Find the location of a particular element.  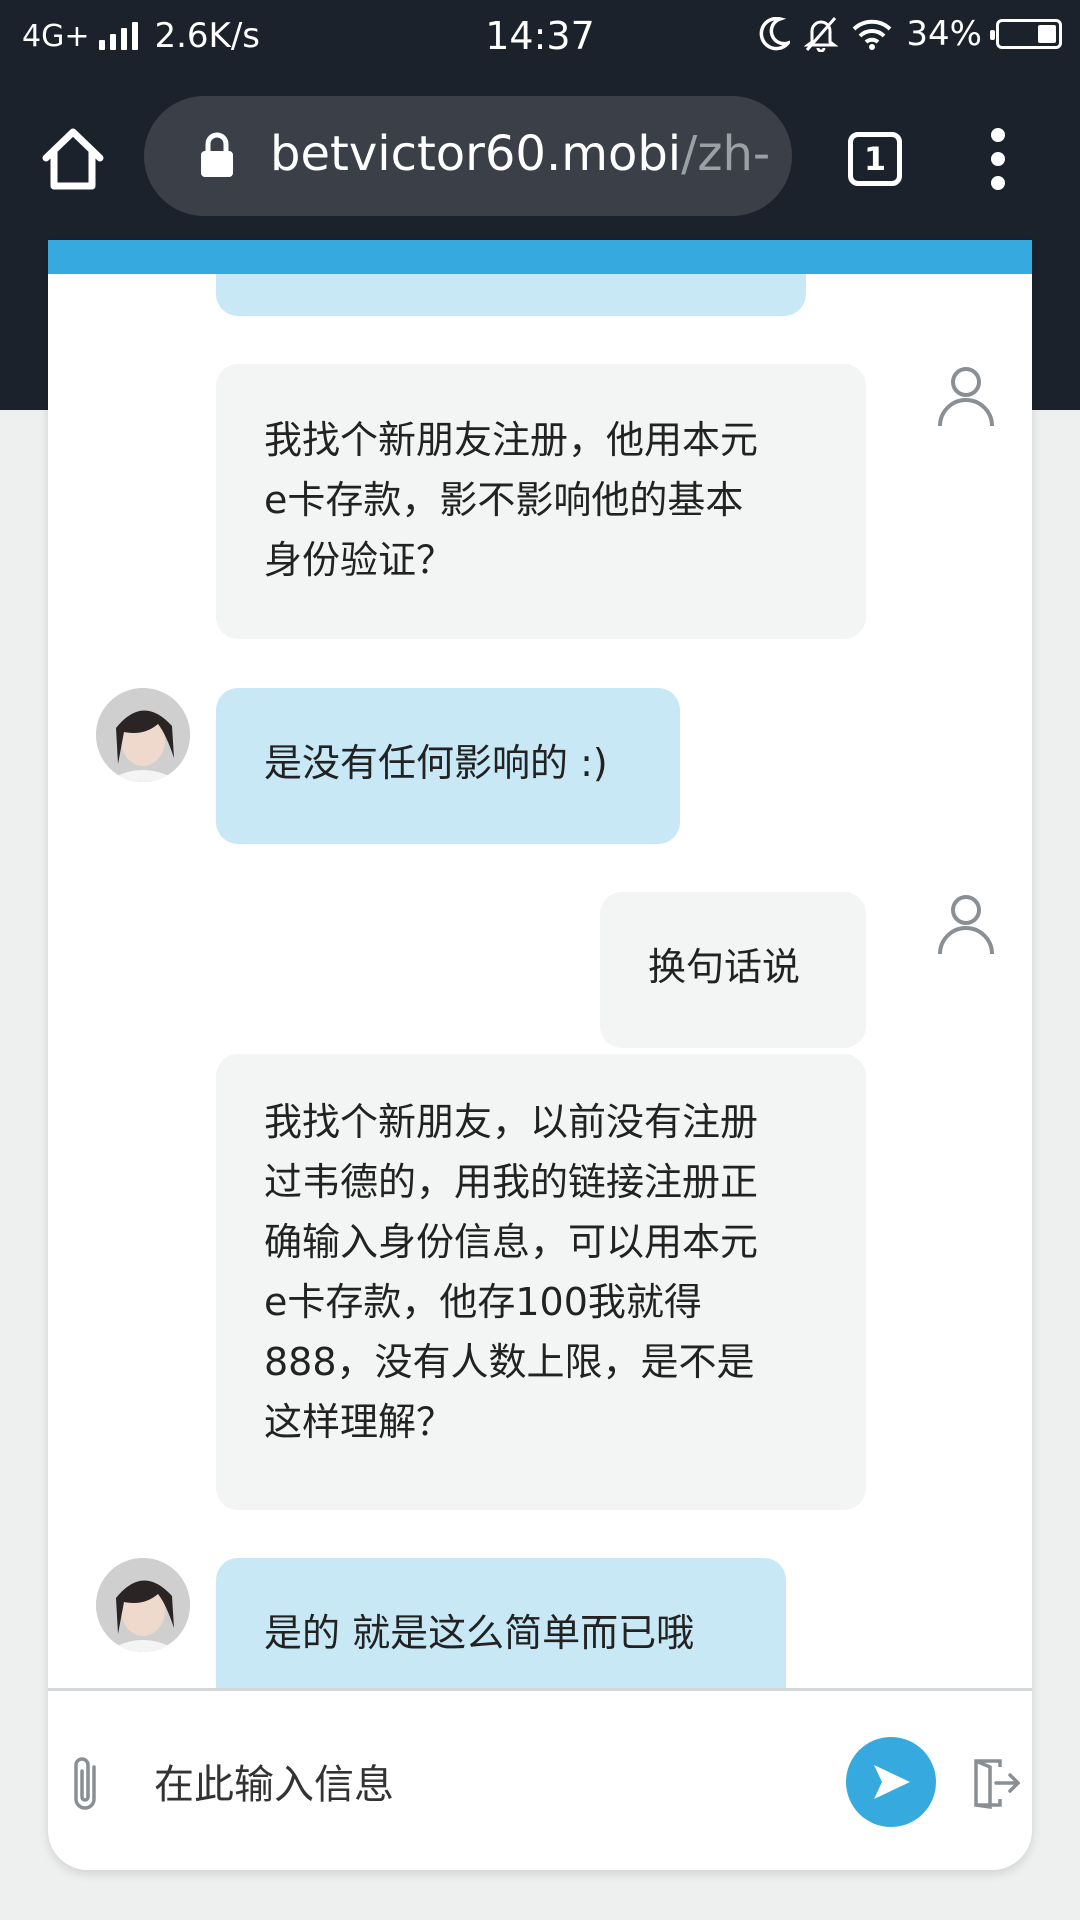

agent-message: 是没有任何影响的 :) is located at coordinates (448, 766).